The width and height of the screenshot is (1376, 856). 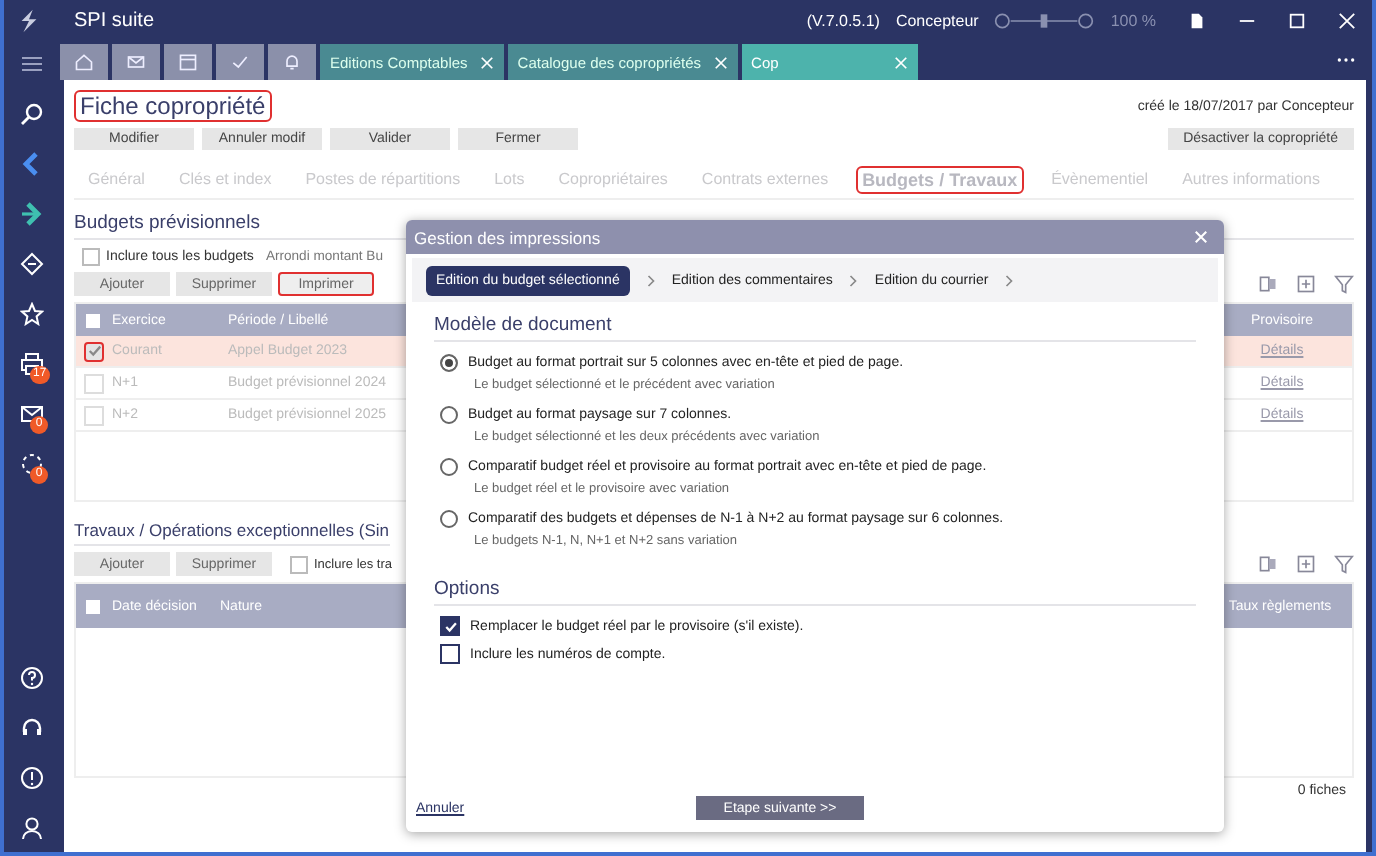 What do you see at coordinates (32, 314) in the screenshot?
I see `star-icon` at bounding box center [32, 314].